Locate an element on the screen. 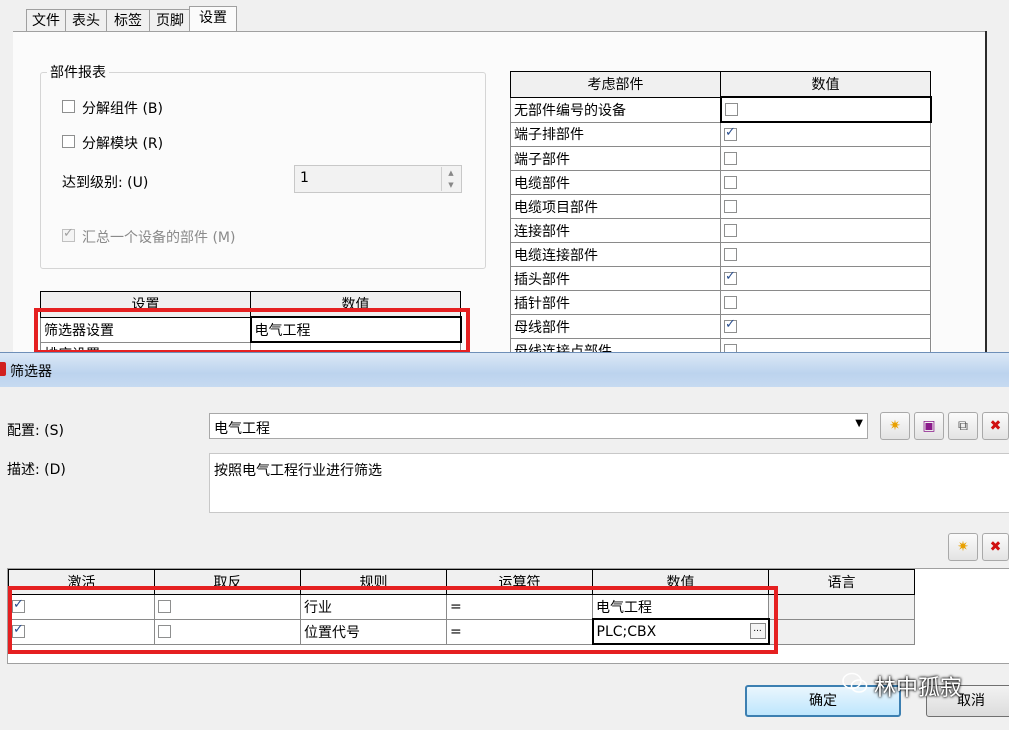 The width and height of the screenshot is (1009, 730). table-row: 电缆部件 is located at coordinates (720, 182).